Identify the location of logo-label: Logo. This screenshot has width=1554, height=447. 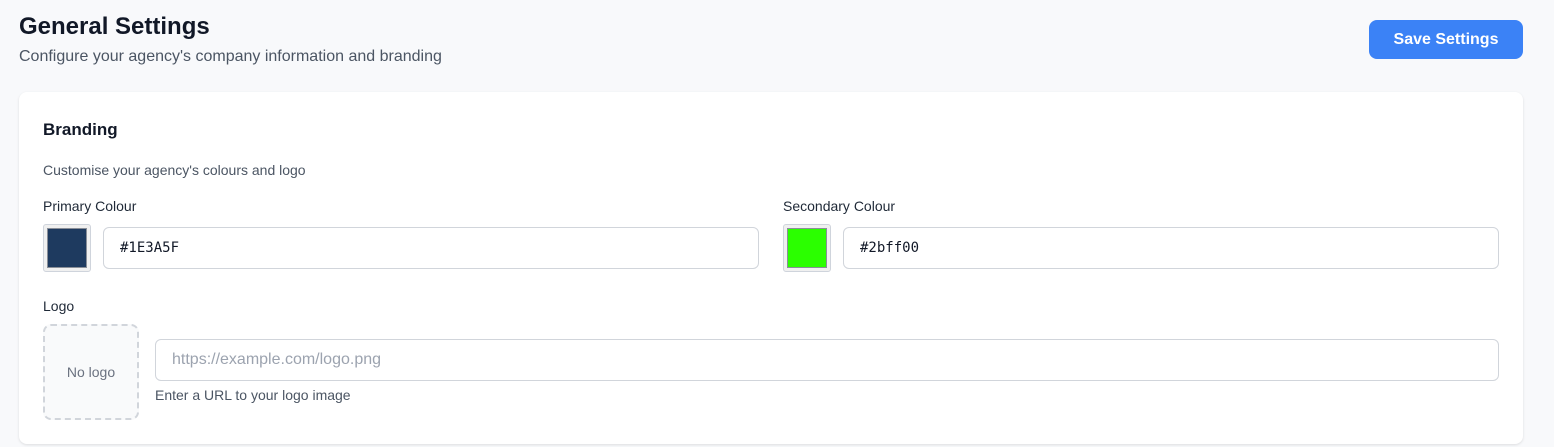
(59, 306).